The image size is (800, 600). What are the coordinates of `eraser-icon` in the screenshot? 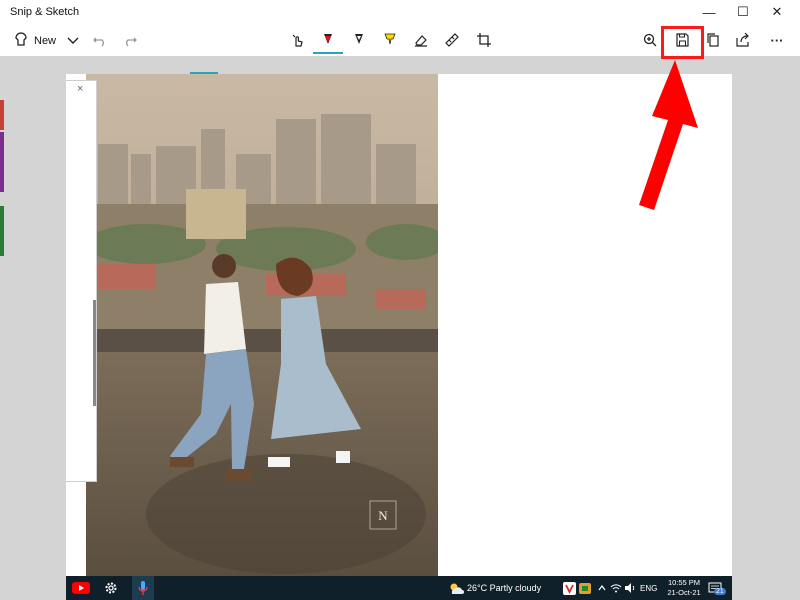 It's located at (421, 41).